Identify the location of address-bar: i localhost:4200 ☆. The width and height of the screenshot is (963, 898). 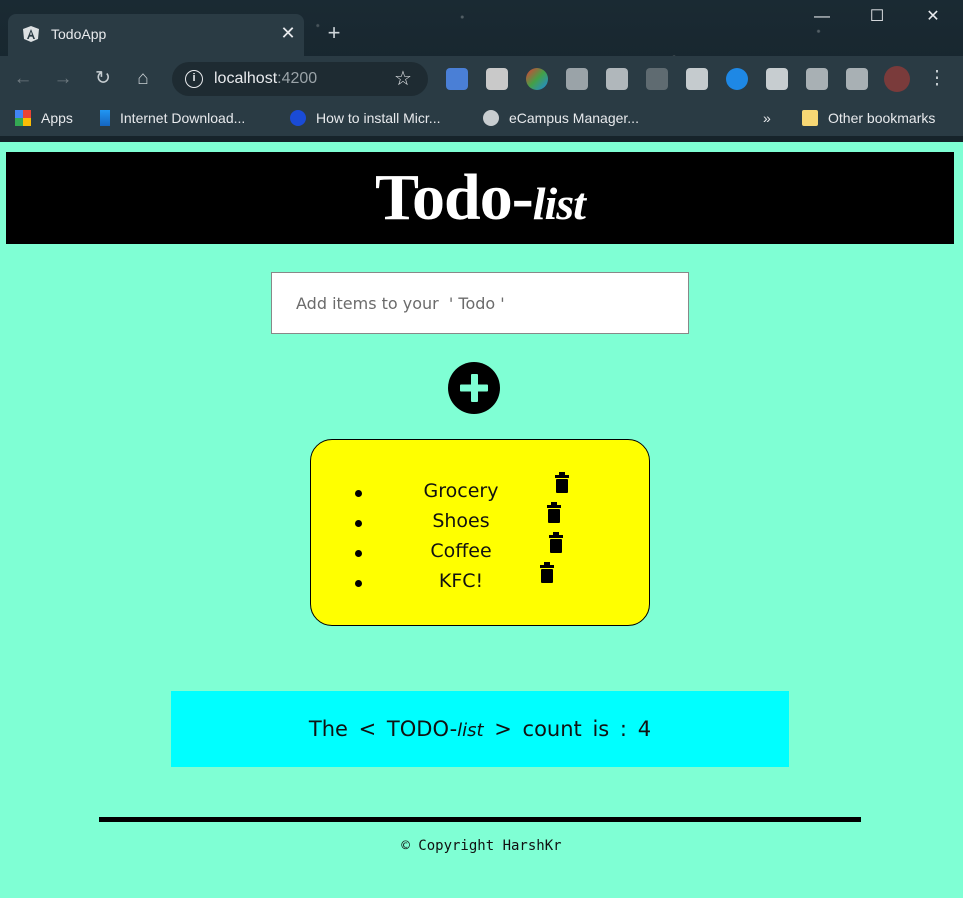
(300, 79).